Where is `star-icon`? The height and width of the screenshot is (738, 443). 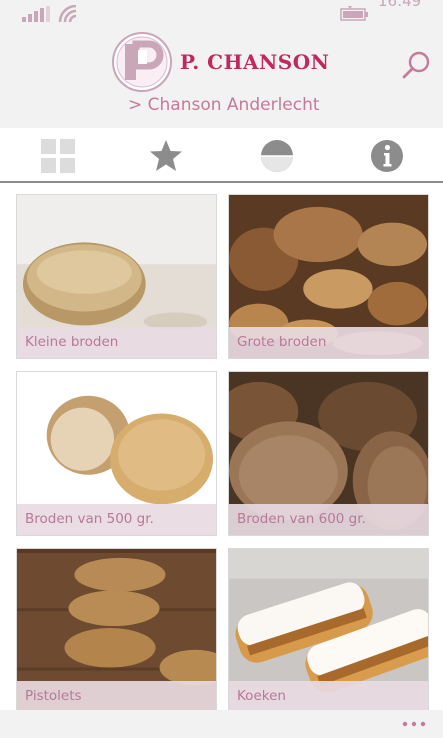
star-icon is located at coordinates (166, 155).